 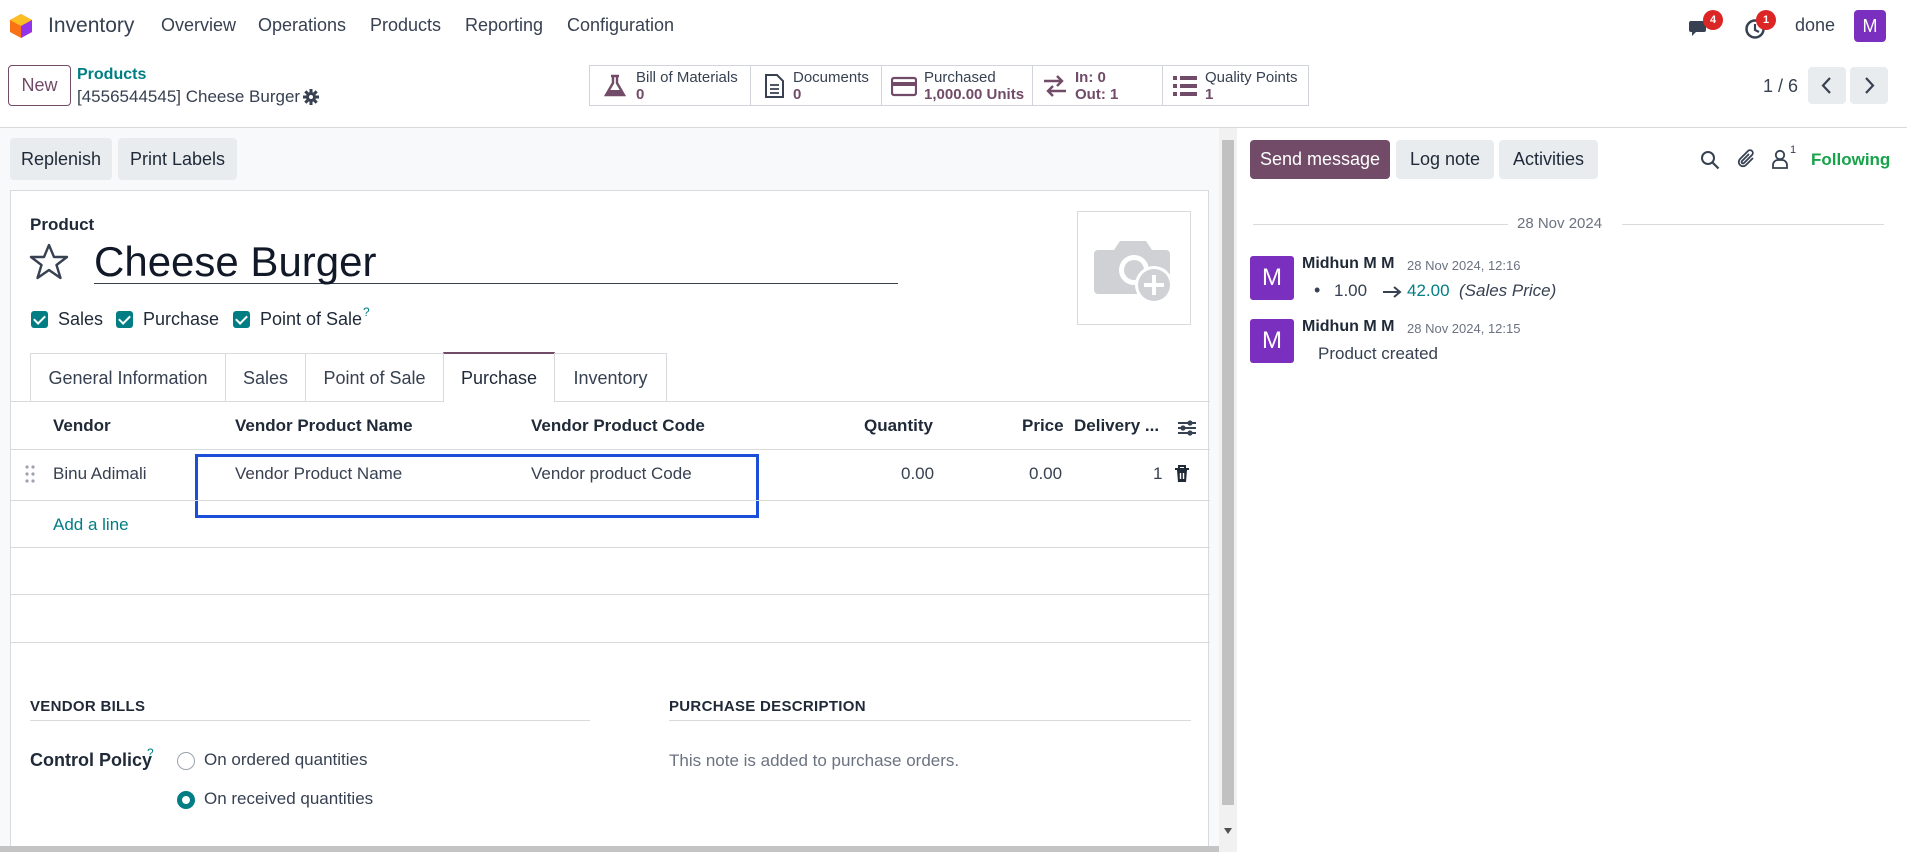 I want to click on search-icon, so click(x=1710, y=160).